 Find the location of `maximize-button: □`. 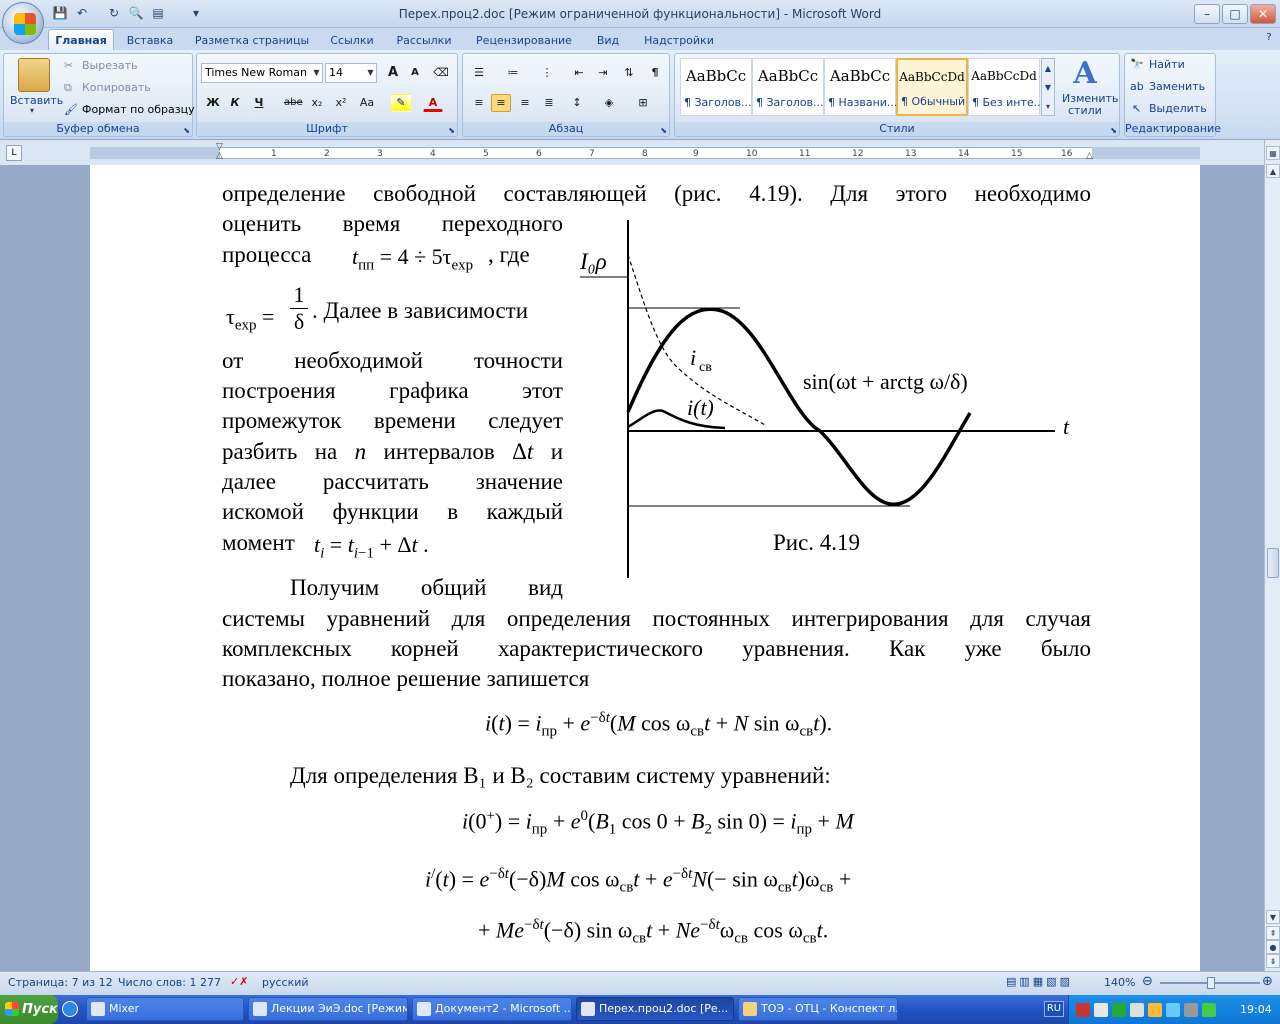

maximize-button: □ is located at coordinates (1235, 14).